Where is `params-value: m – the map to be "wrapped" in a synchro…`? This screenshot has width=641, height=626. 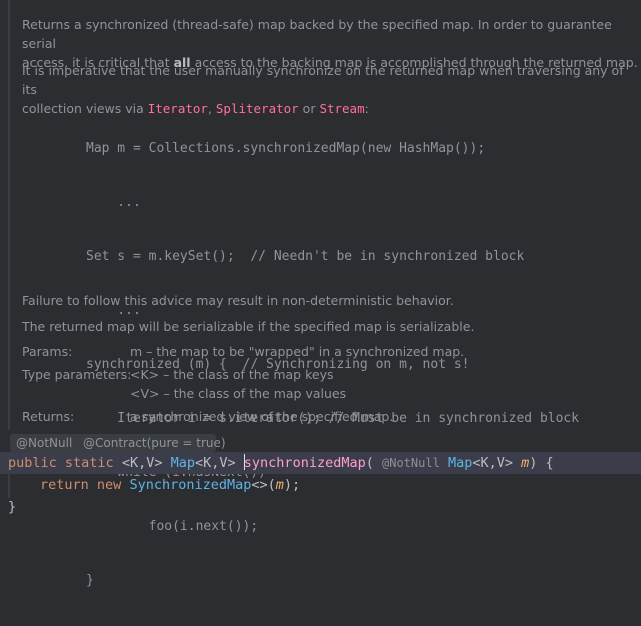
params-value: m – the map to be "wrapped" in a synchro… is located at coordinates (297, 351).